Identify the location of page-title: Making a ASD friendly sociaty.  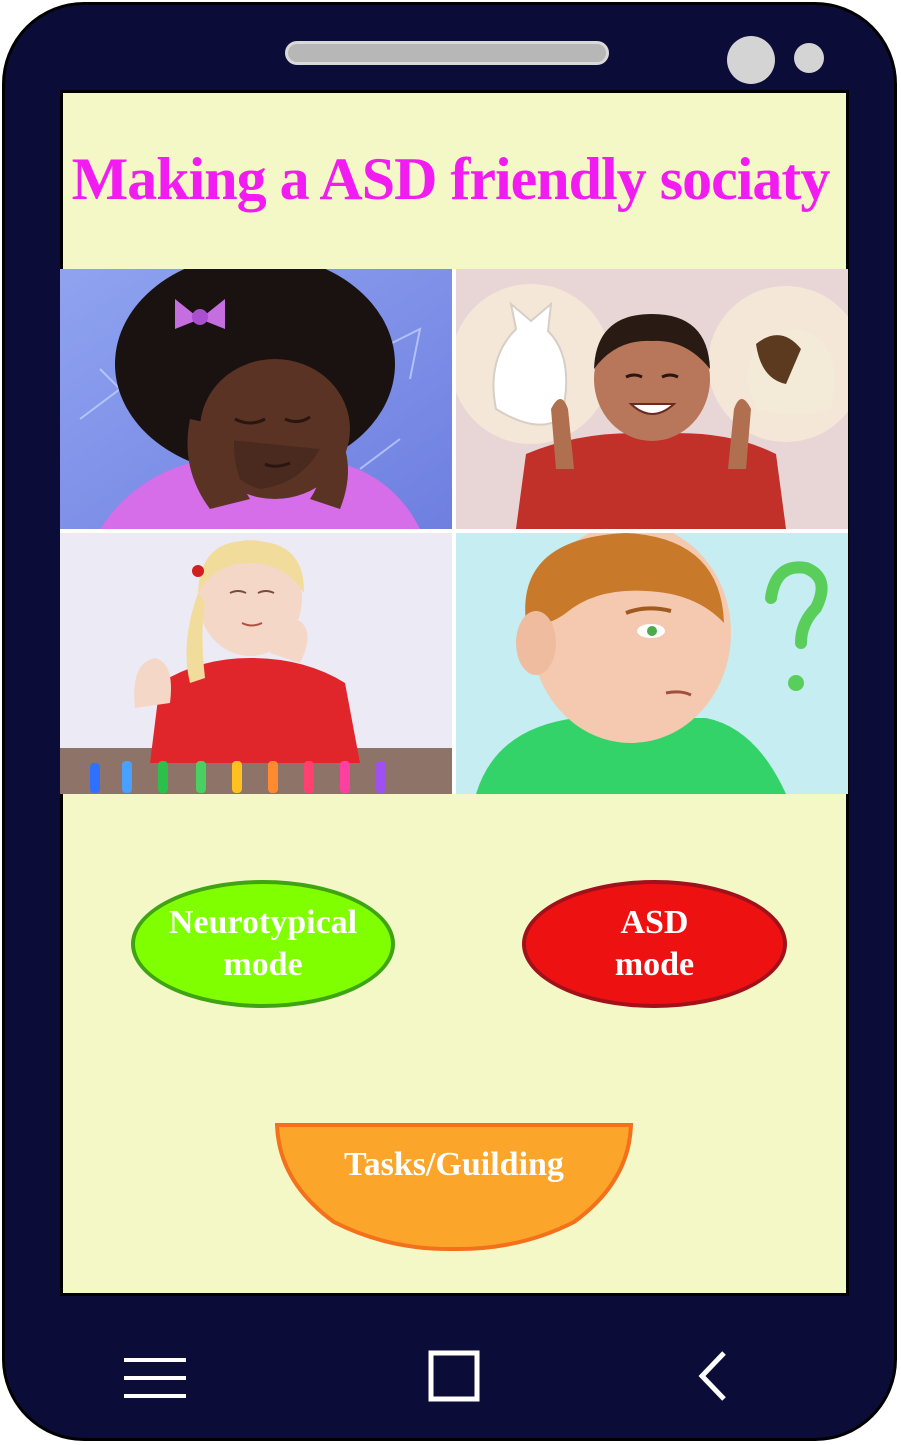
(451, 179).